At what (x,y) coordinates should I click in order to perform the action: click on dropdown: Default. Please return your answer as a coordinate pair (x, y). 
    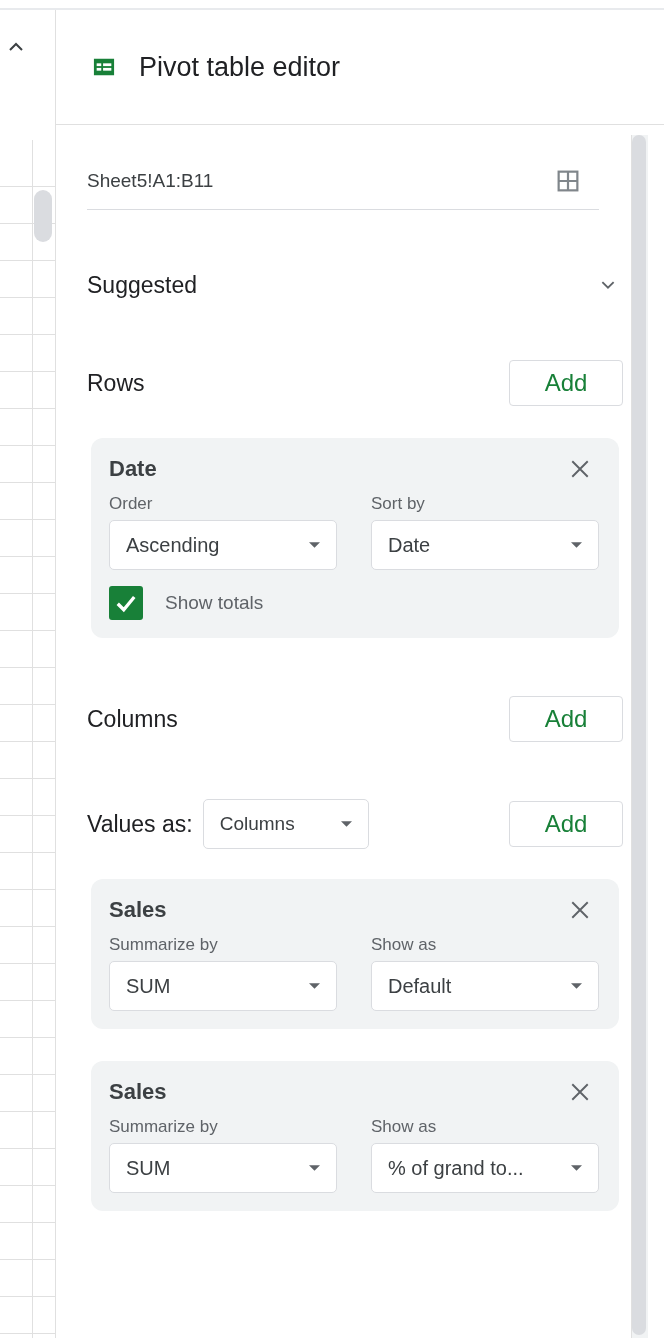
    Looking at the image, I should click on (485, 986).